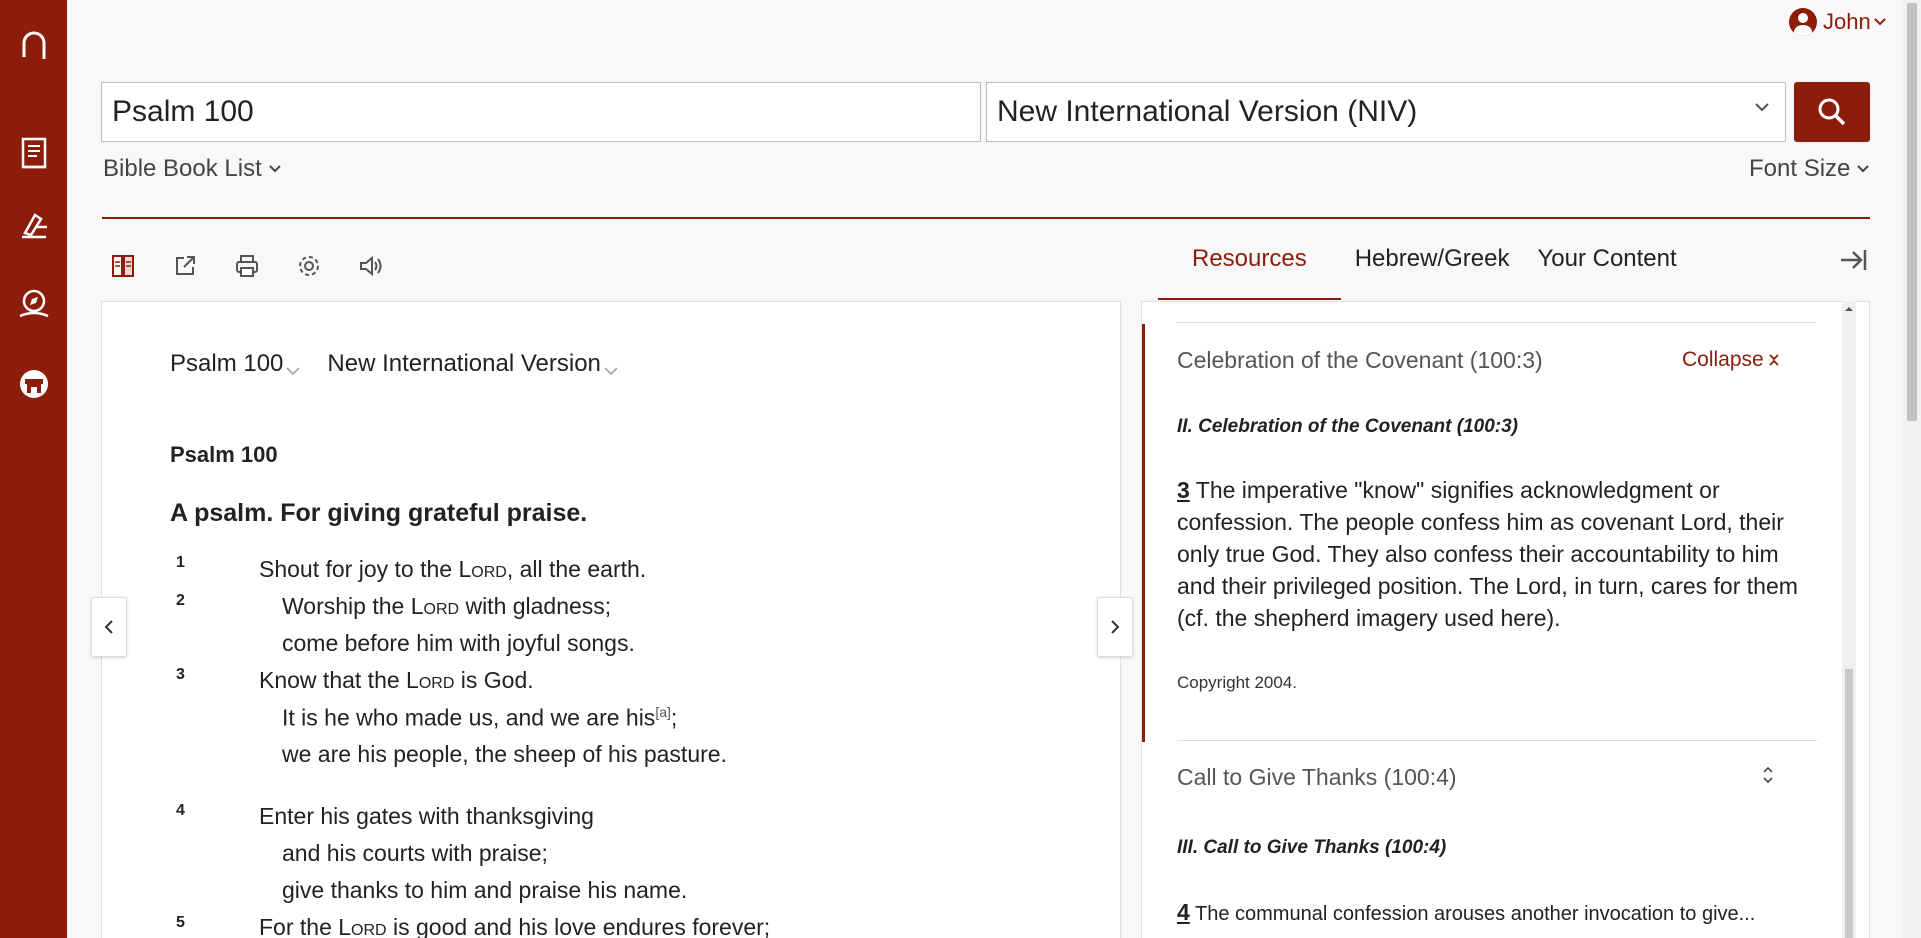 This screenshot has width=1921, height=938. I want to click on reader-toolbar, so click(247, 266).